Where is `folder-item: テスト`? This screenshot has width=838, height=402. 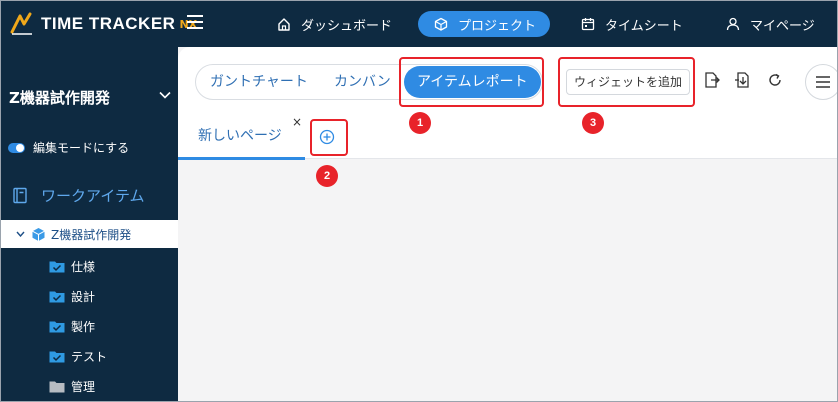
folder-item: テスト is located at coordinates (78, 356).